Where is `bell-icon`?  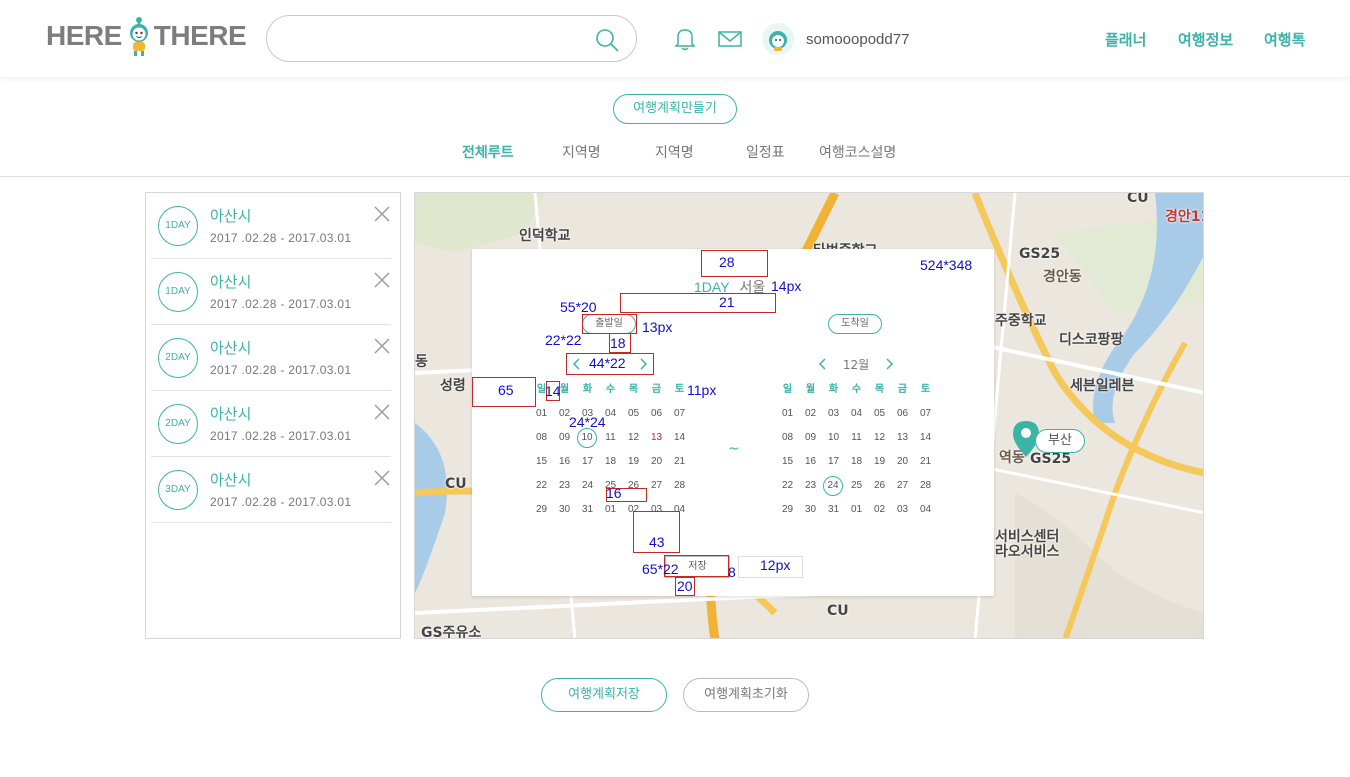 bell-icon is located at coordinates (685, 39).